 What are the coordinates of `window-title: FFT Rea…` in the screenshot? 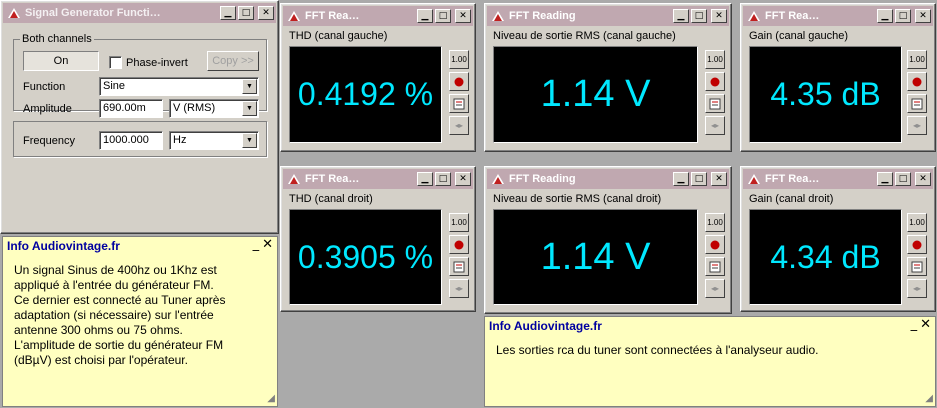 It's located at (332, 179).